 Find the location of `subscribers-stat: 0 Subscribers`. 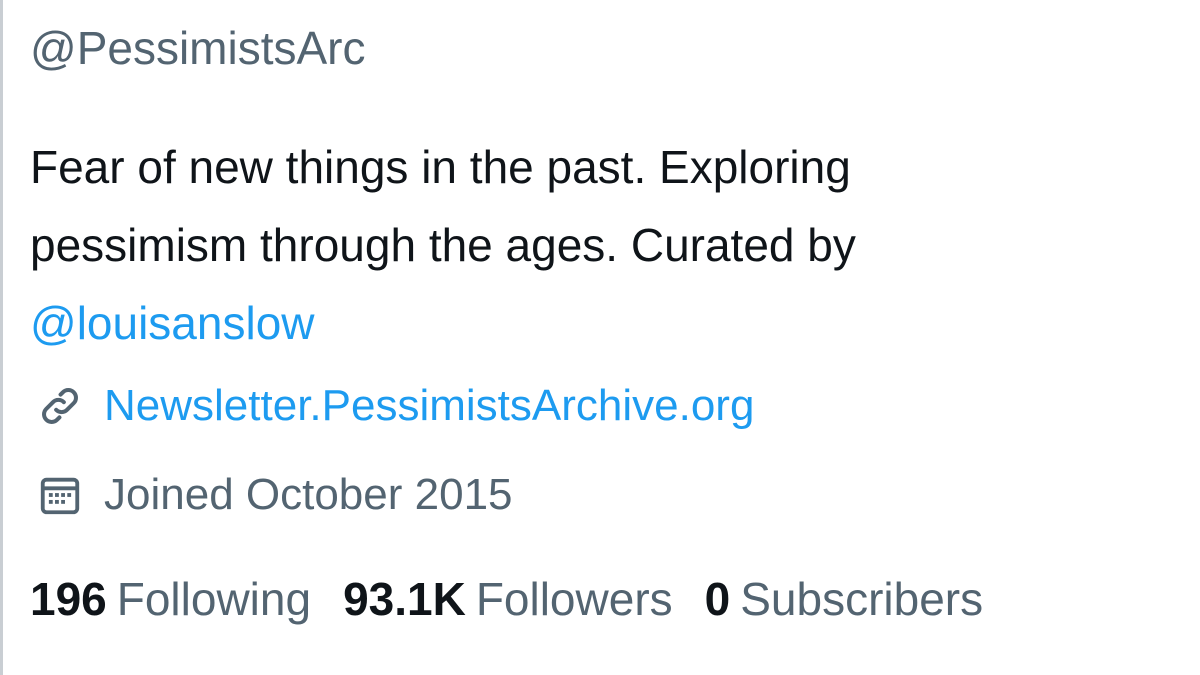

subscribers-stat: 0 Subscribers is located at coordinates (844, 599).